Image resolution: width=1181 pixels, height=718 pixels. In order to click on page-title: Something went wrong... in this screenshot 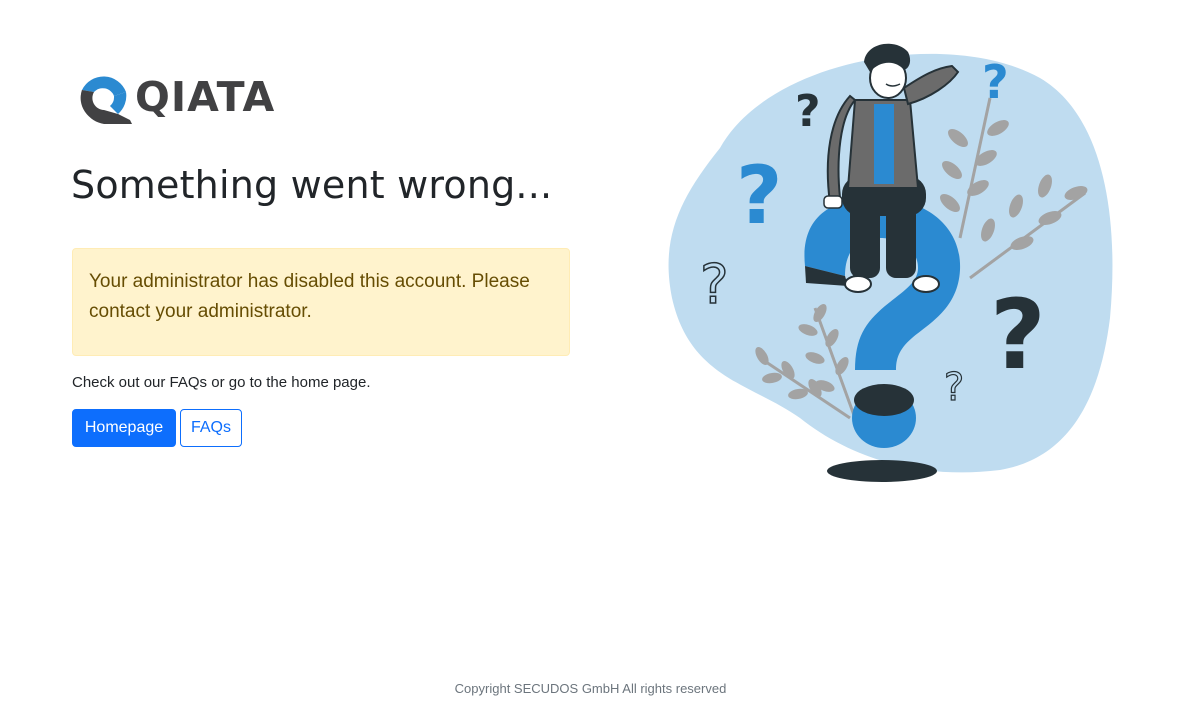, I will do `click(312, 185)`.